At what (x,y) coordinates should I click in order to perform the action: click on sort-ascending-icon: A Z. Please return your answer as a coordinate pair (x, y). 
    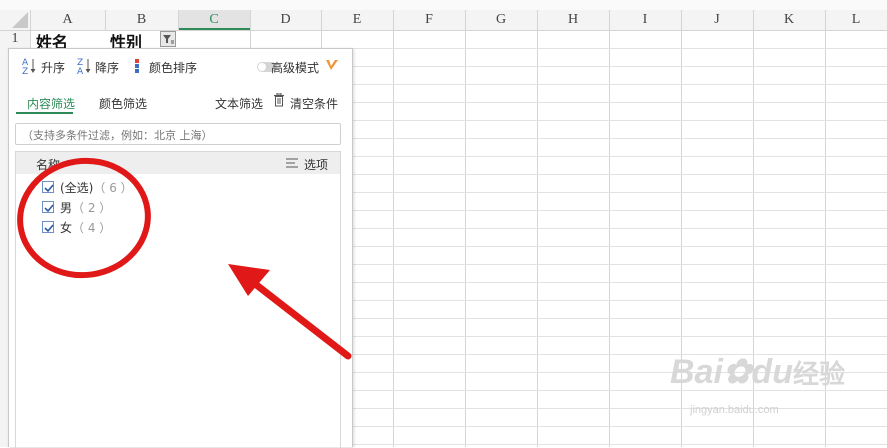
    Looking at the image, I should click on (29, 66).